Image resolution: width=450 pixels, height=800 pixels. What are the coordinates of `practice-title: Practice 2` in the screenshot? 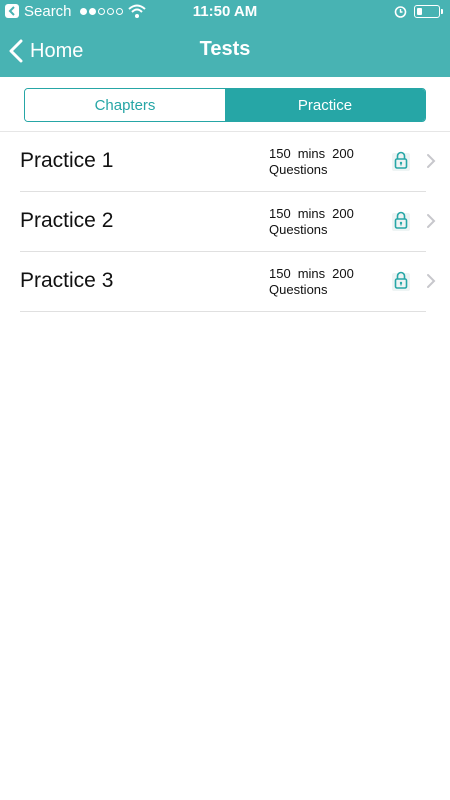 It's located at (67, 220).